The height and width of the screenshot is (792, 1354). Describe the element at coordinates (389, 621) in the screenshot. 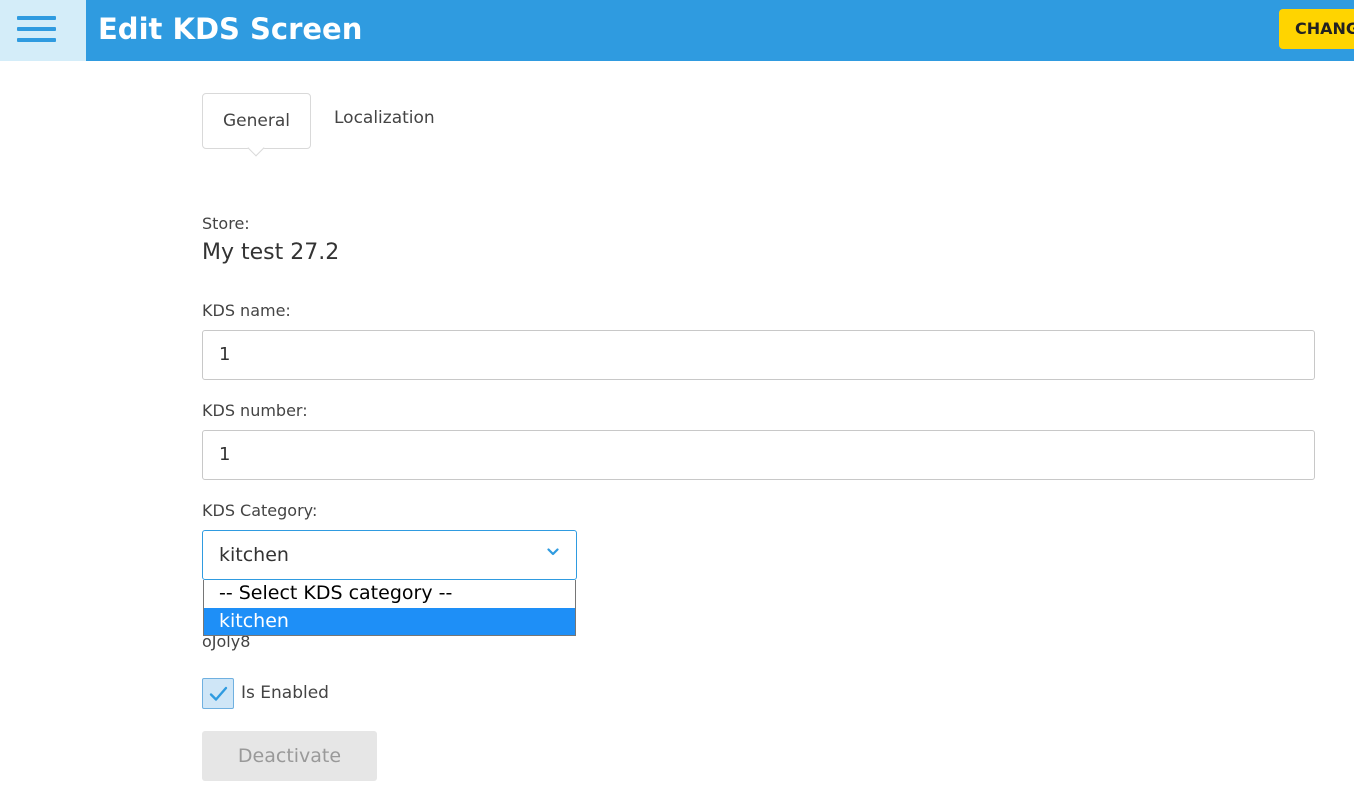

I see `dropdown-option-kitchen: kitchen` at that location.